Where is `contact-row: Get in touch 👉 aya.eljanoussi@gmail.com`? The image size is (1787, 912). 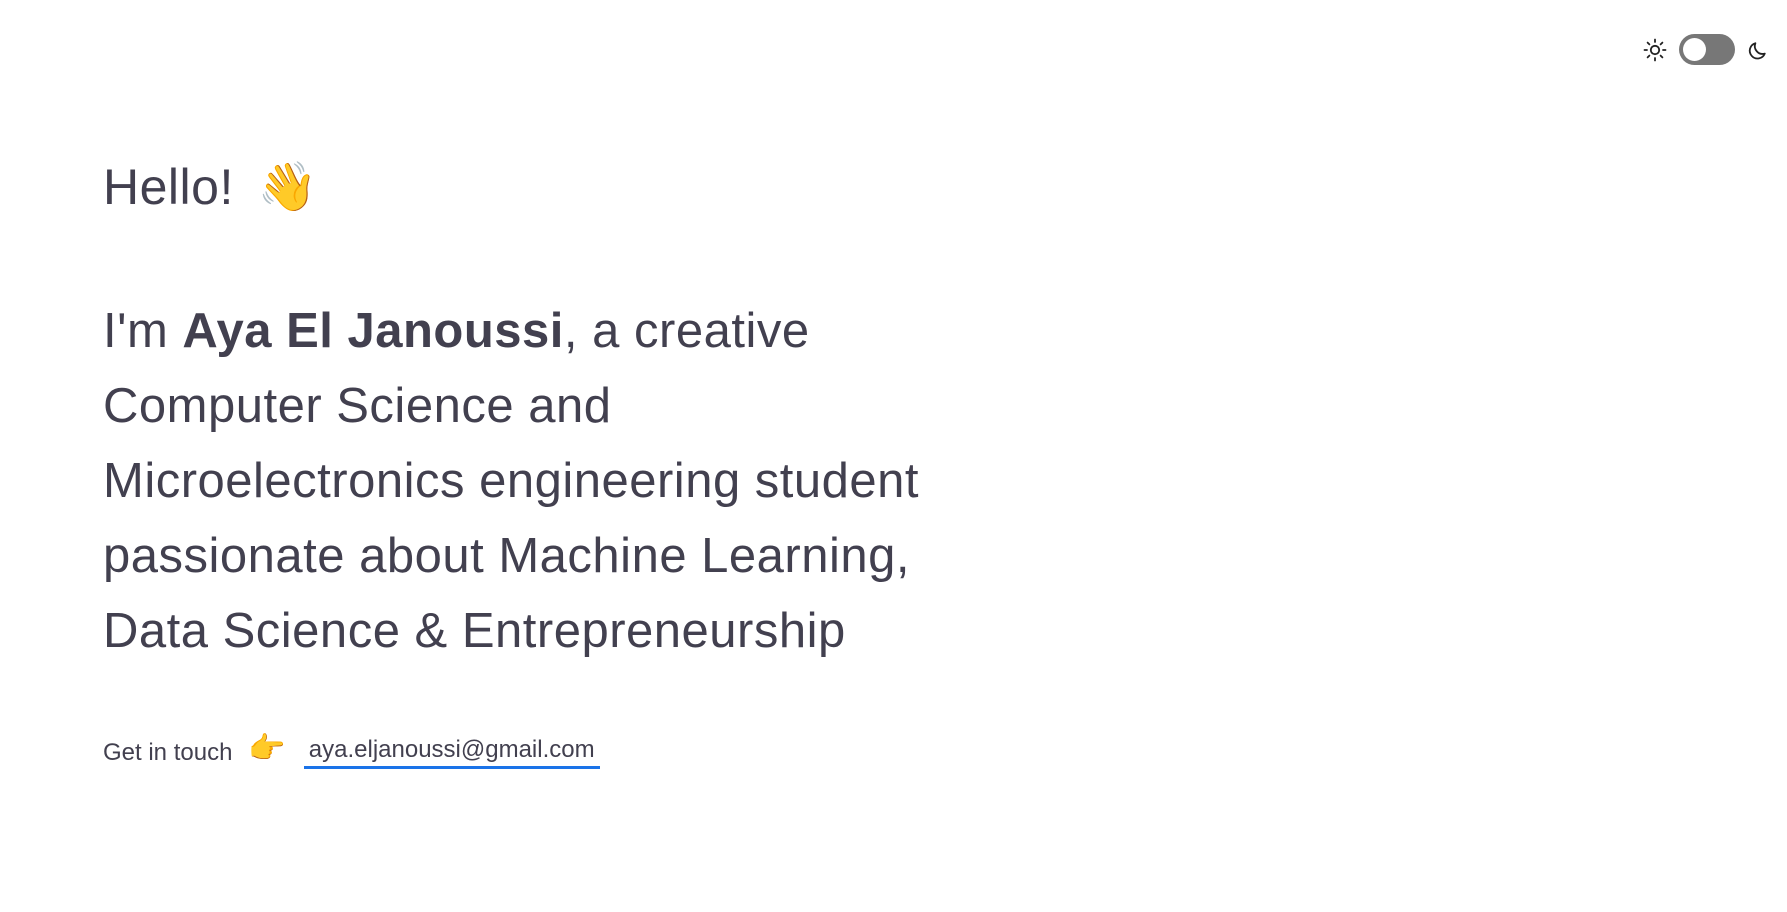 contact-row: Get in touch 👉 aya.eljanoussi@gmail.com is located at coordinates (543, 749).